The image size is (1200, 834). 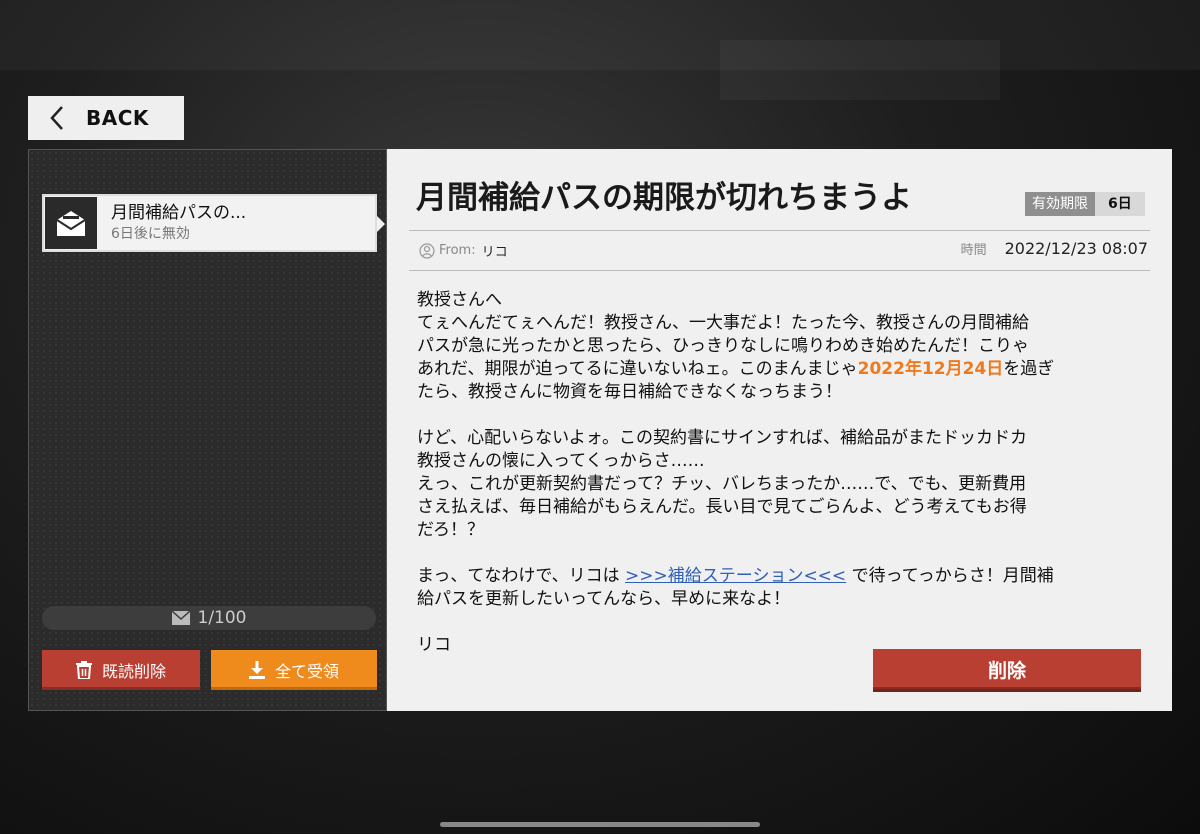 I want to click on delete-read-label: 既読削除, so click(x=133, y=671).